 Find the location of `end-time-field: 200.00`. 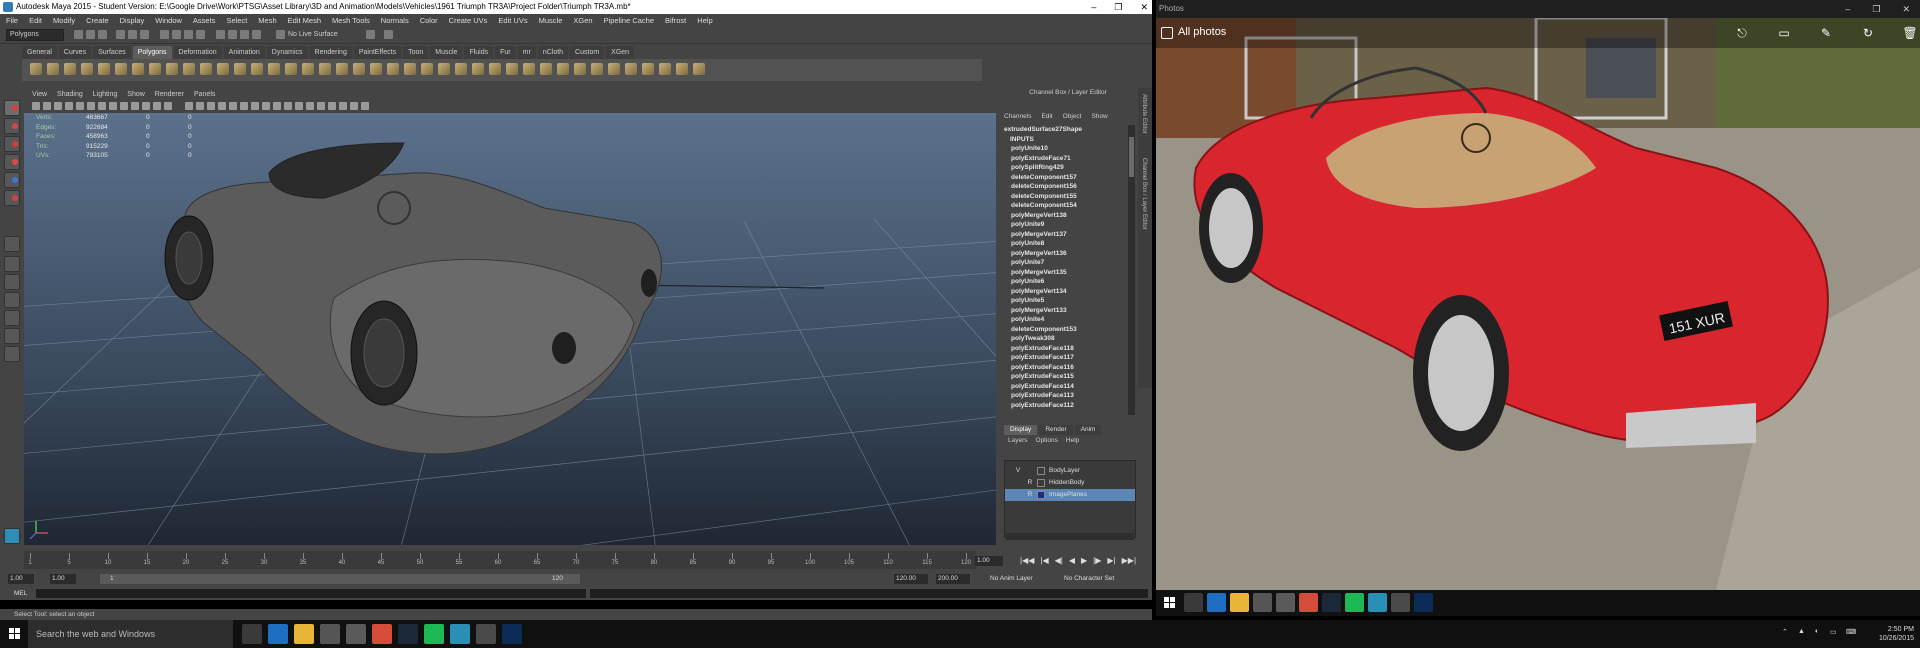

end-time-field: 200.00 is located at coordinates (953, 579).